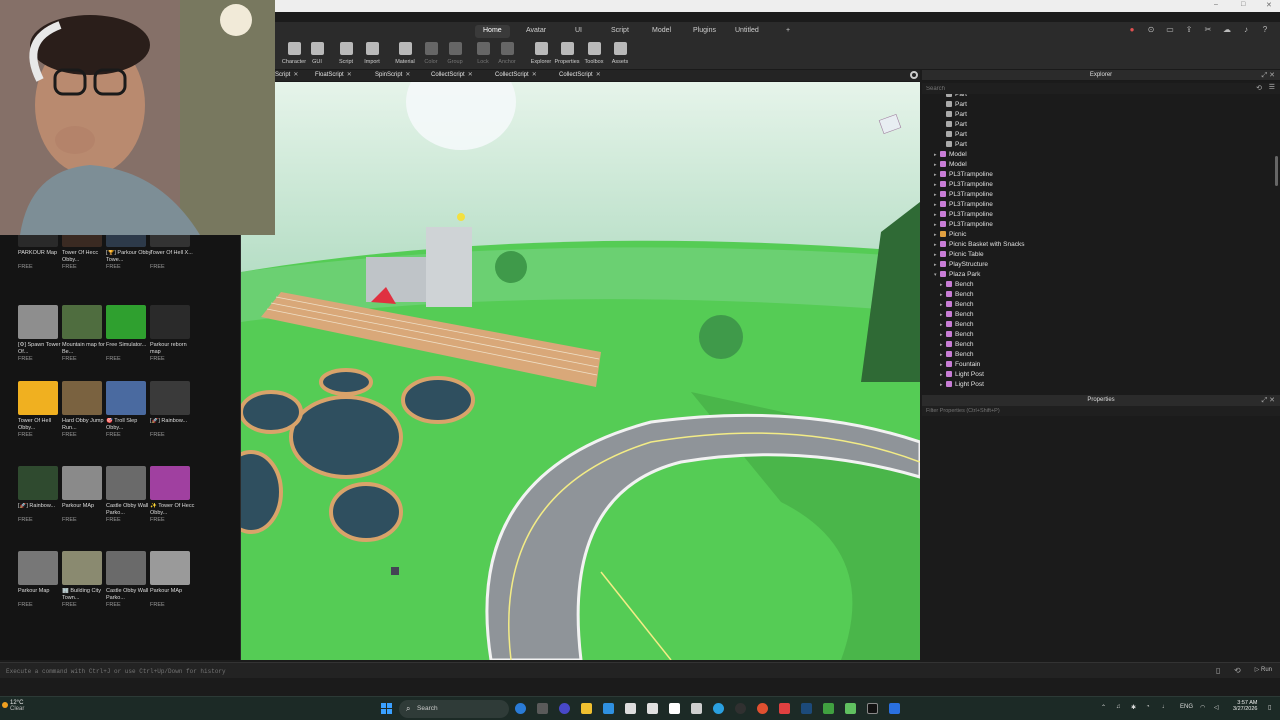  I want to click on mic-icon: ♩, so click(1165, 707).